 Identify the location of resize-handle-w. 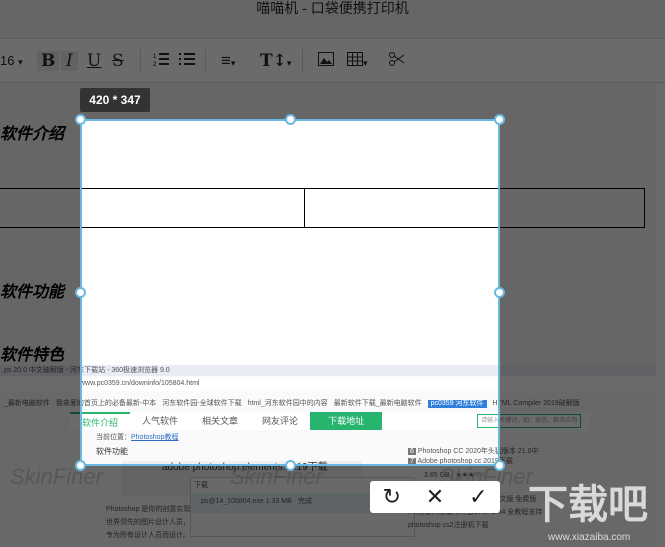
(80, 292).